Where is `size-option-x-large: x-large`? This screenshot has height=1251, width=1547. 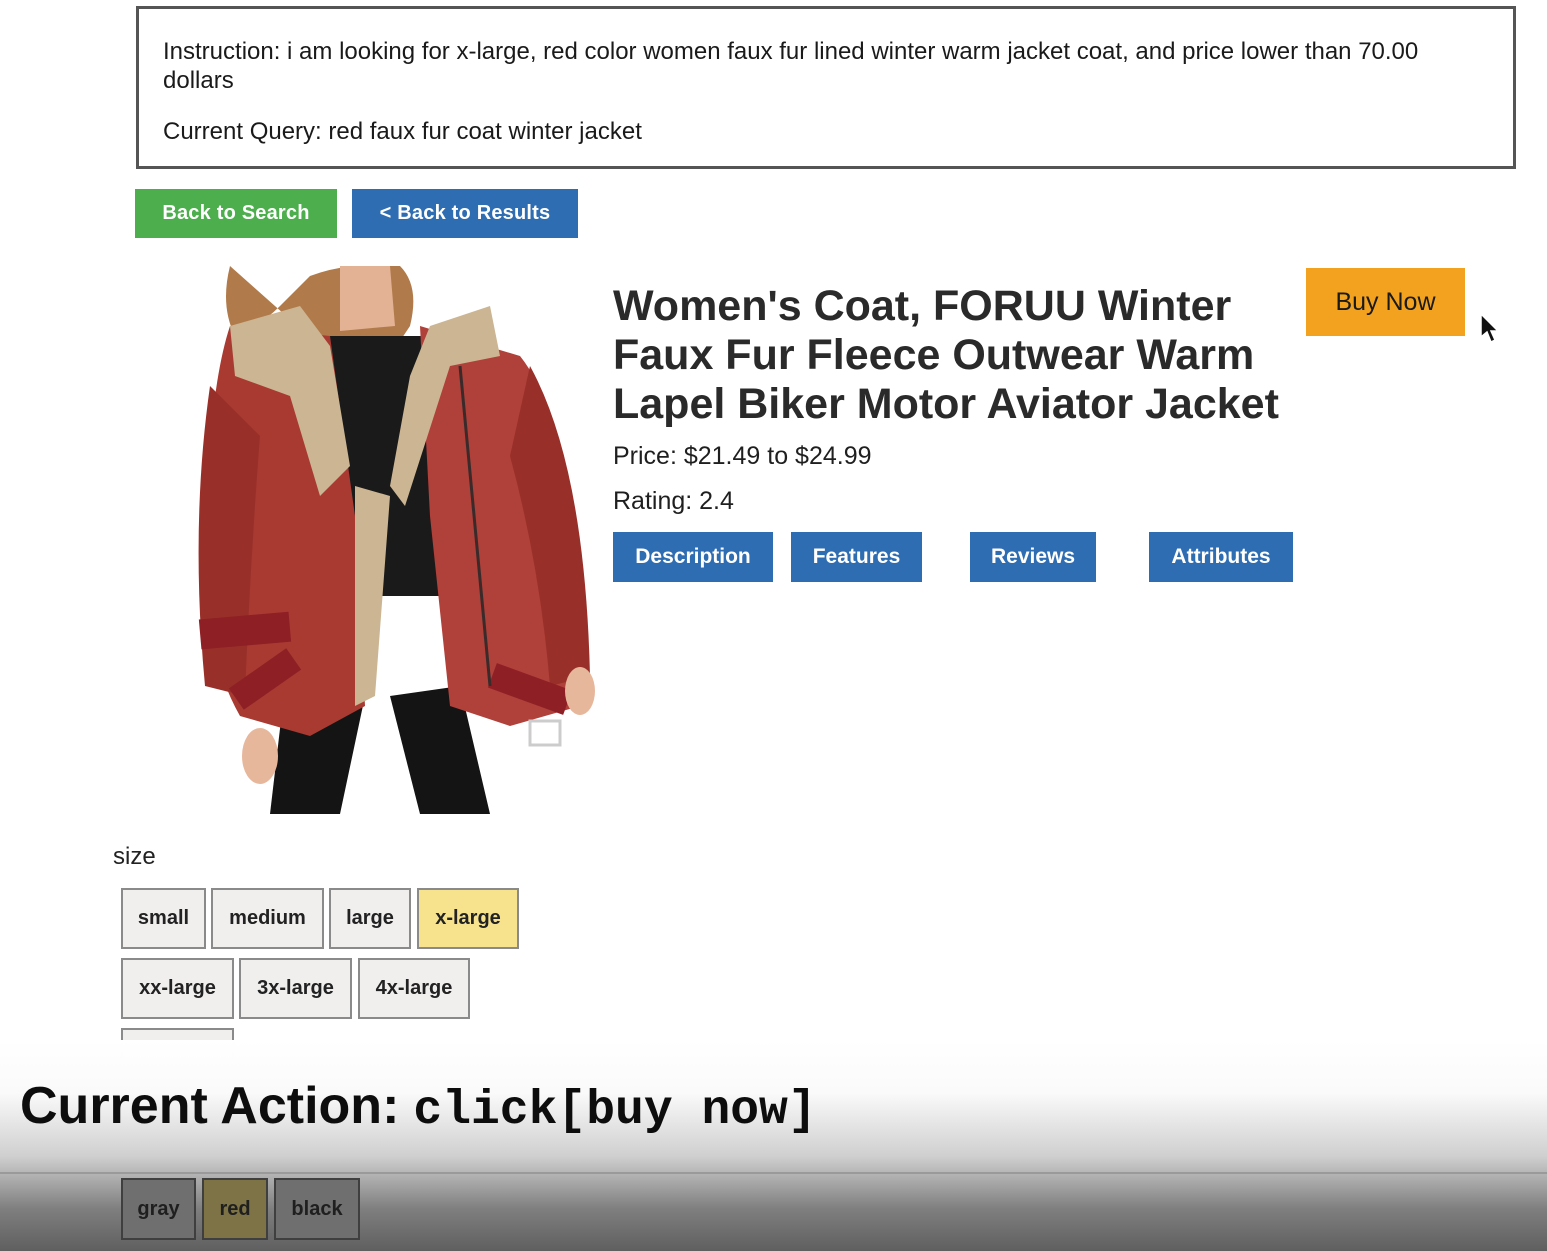 size-option-x-large: x-large is located at coordinates (468, 918).